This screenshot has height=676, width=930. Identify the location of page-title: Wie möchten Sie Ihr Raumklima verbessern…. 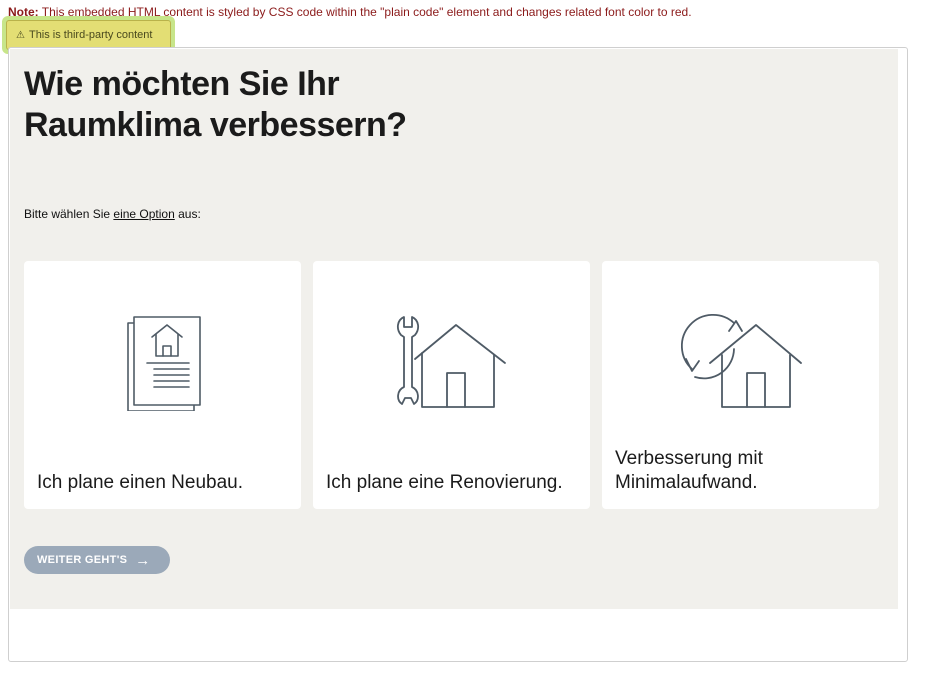
(284, 105).